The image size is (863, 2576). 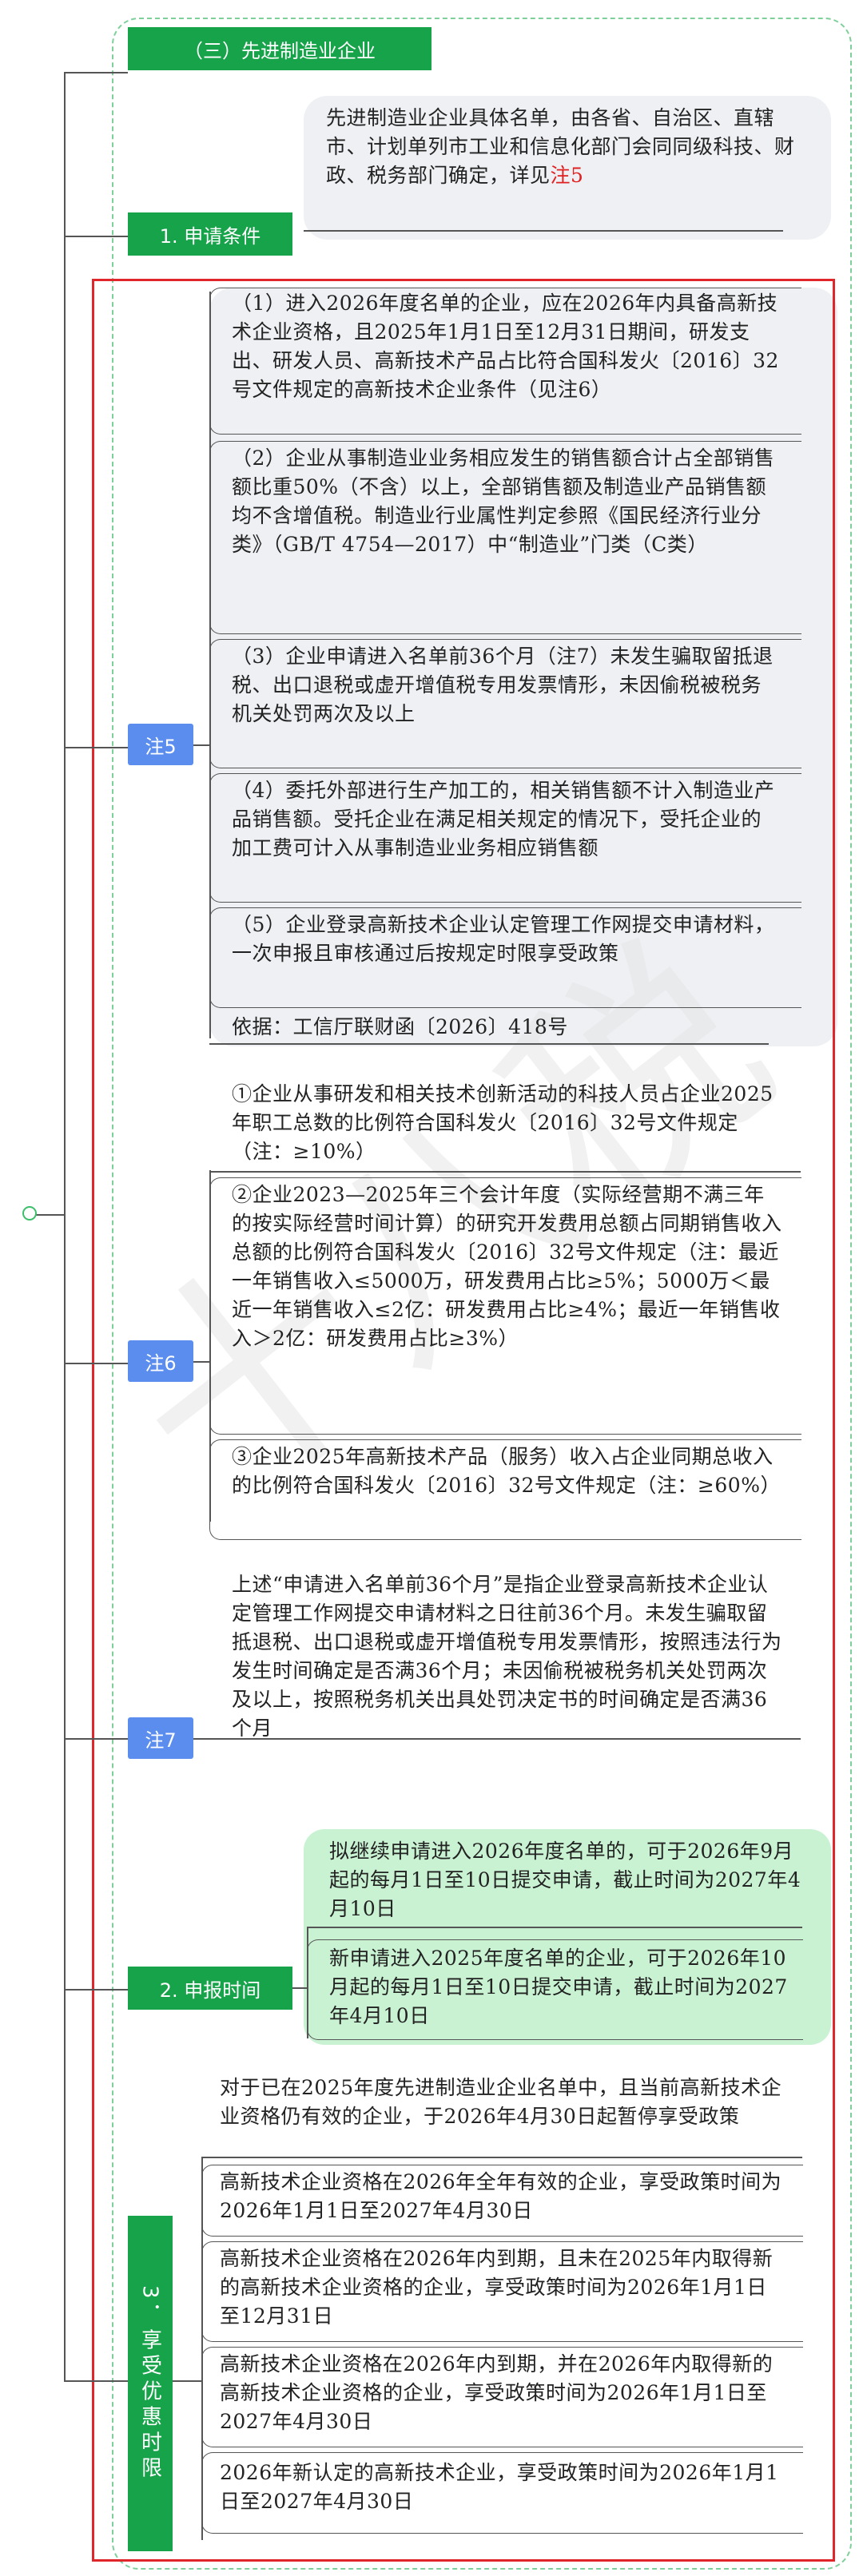 I want to click on root-node-circle, so click(x=29, y=1213).